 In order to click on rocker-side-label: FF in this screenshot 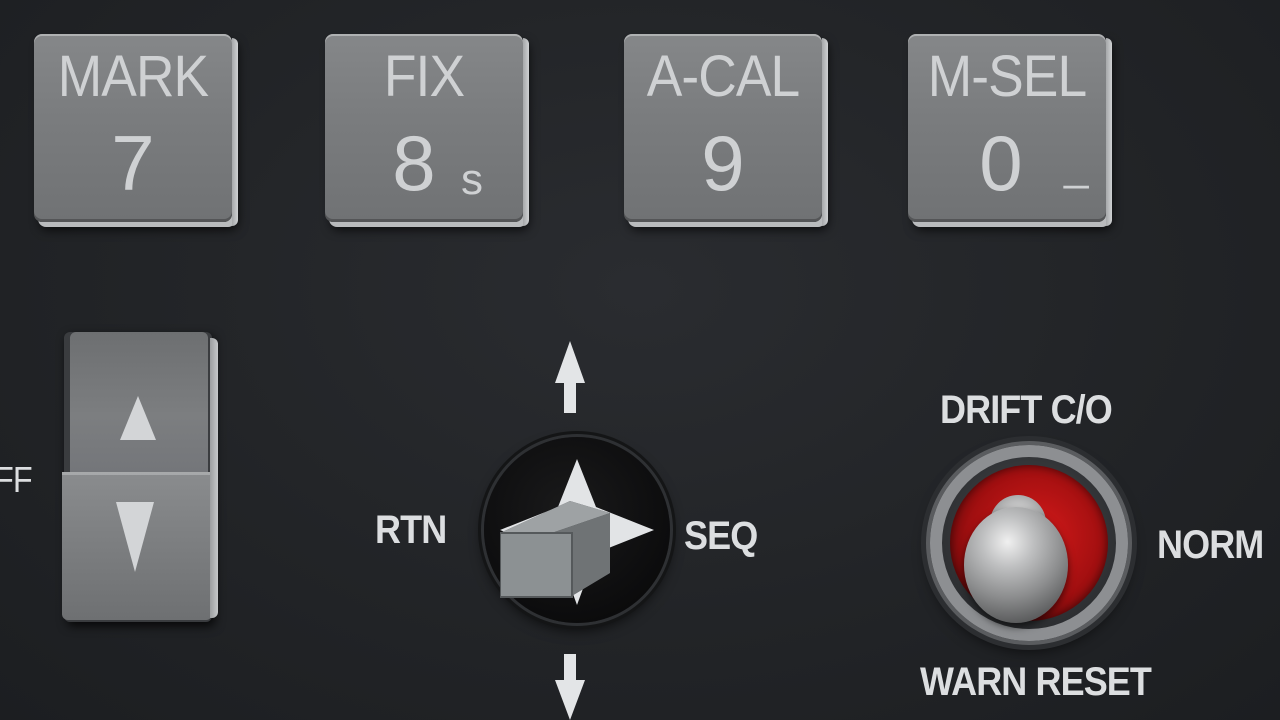, I will do `click(16, 479)`.